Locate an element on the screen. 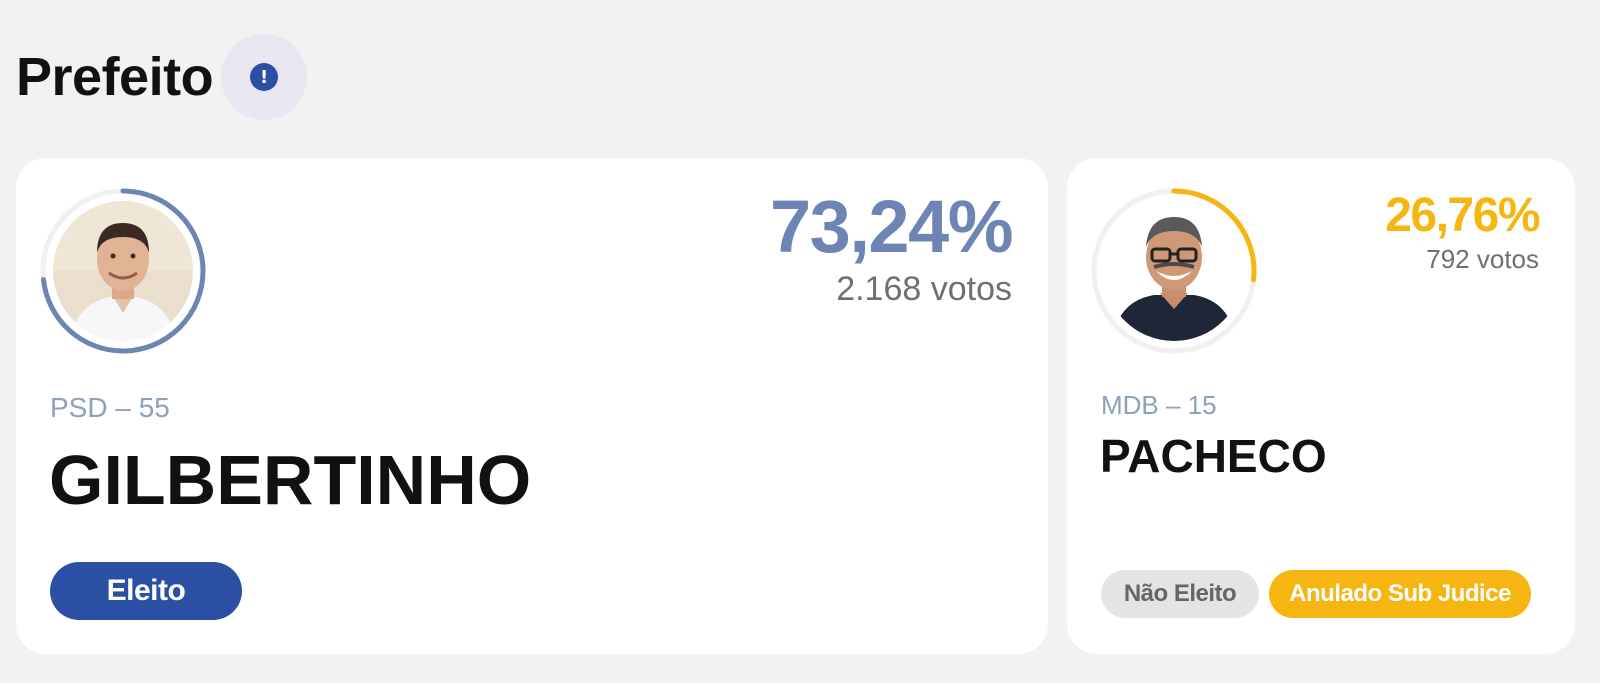  party-number: MDB – 15 is located at coordinates (1159, 405).